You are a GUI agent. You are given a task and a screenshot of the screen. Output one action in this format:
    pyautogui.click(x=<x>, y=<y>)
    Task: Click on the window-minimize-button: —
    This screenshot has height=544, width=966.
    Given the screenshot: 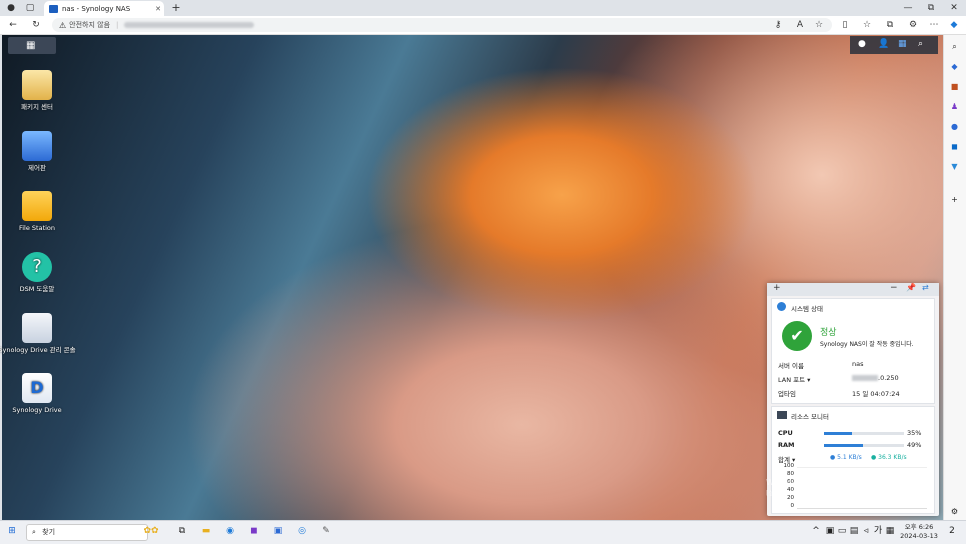 What is the action you would take?
    pyautogui.click(x=908, y=8)
    